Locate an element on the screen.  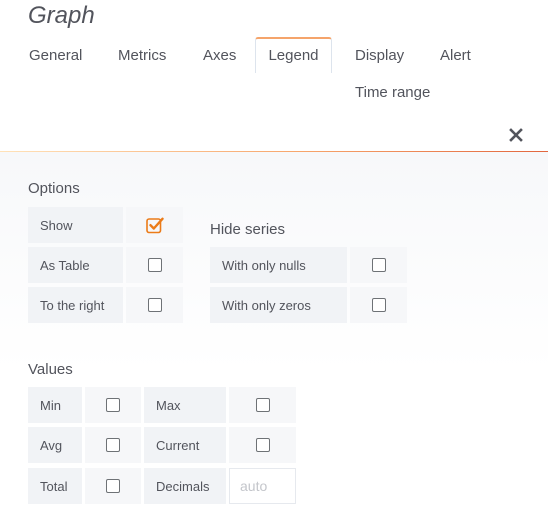
with-only-nulls-cell is located at coordinates (378, 265).